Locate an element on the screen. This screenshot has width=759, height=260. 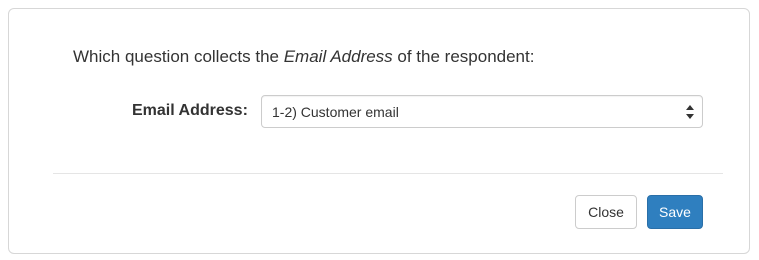
select-updown-icon is located at coordinates (690, 112).